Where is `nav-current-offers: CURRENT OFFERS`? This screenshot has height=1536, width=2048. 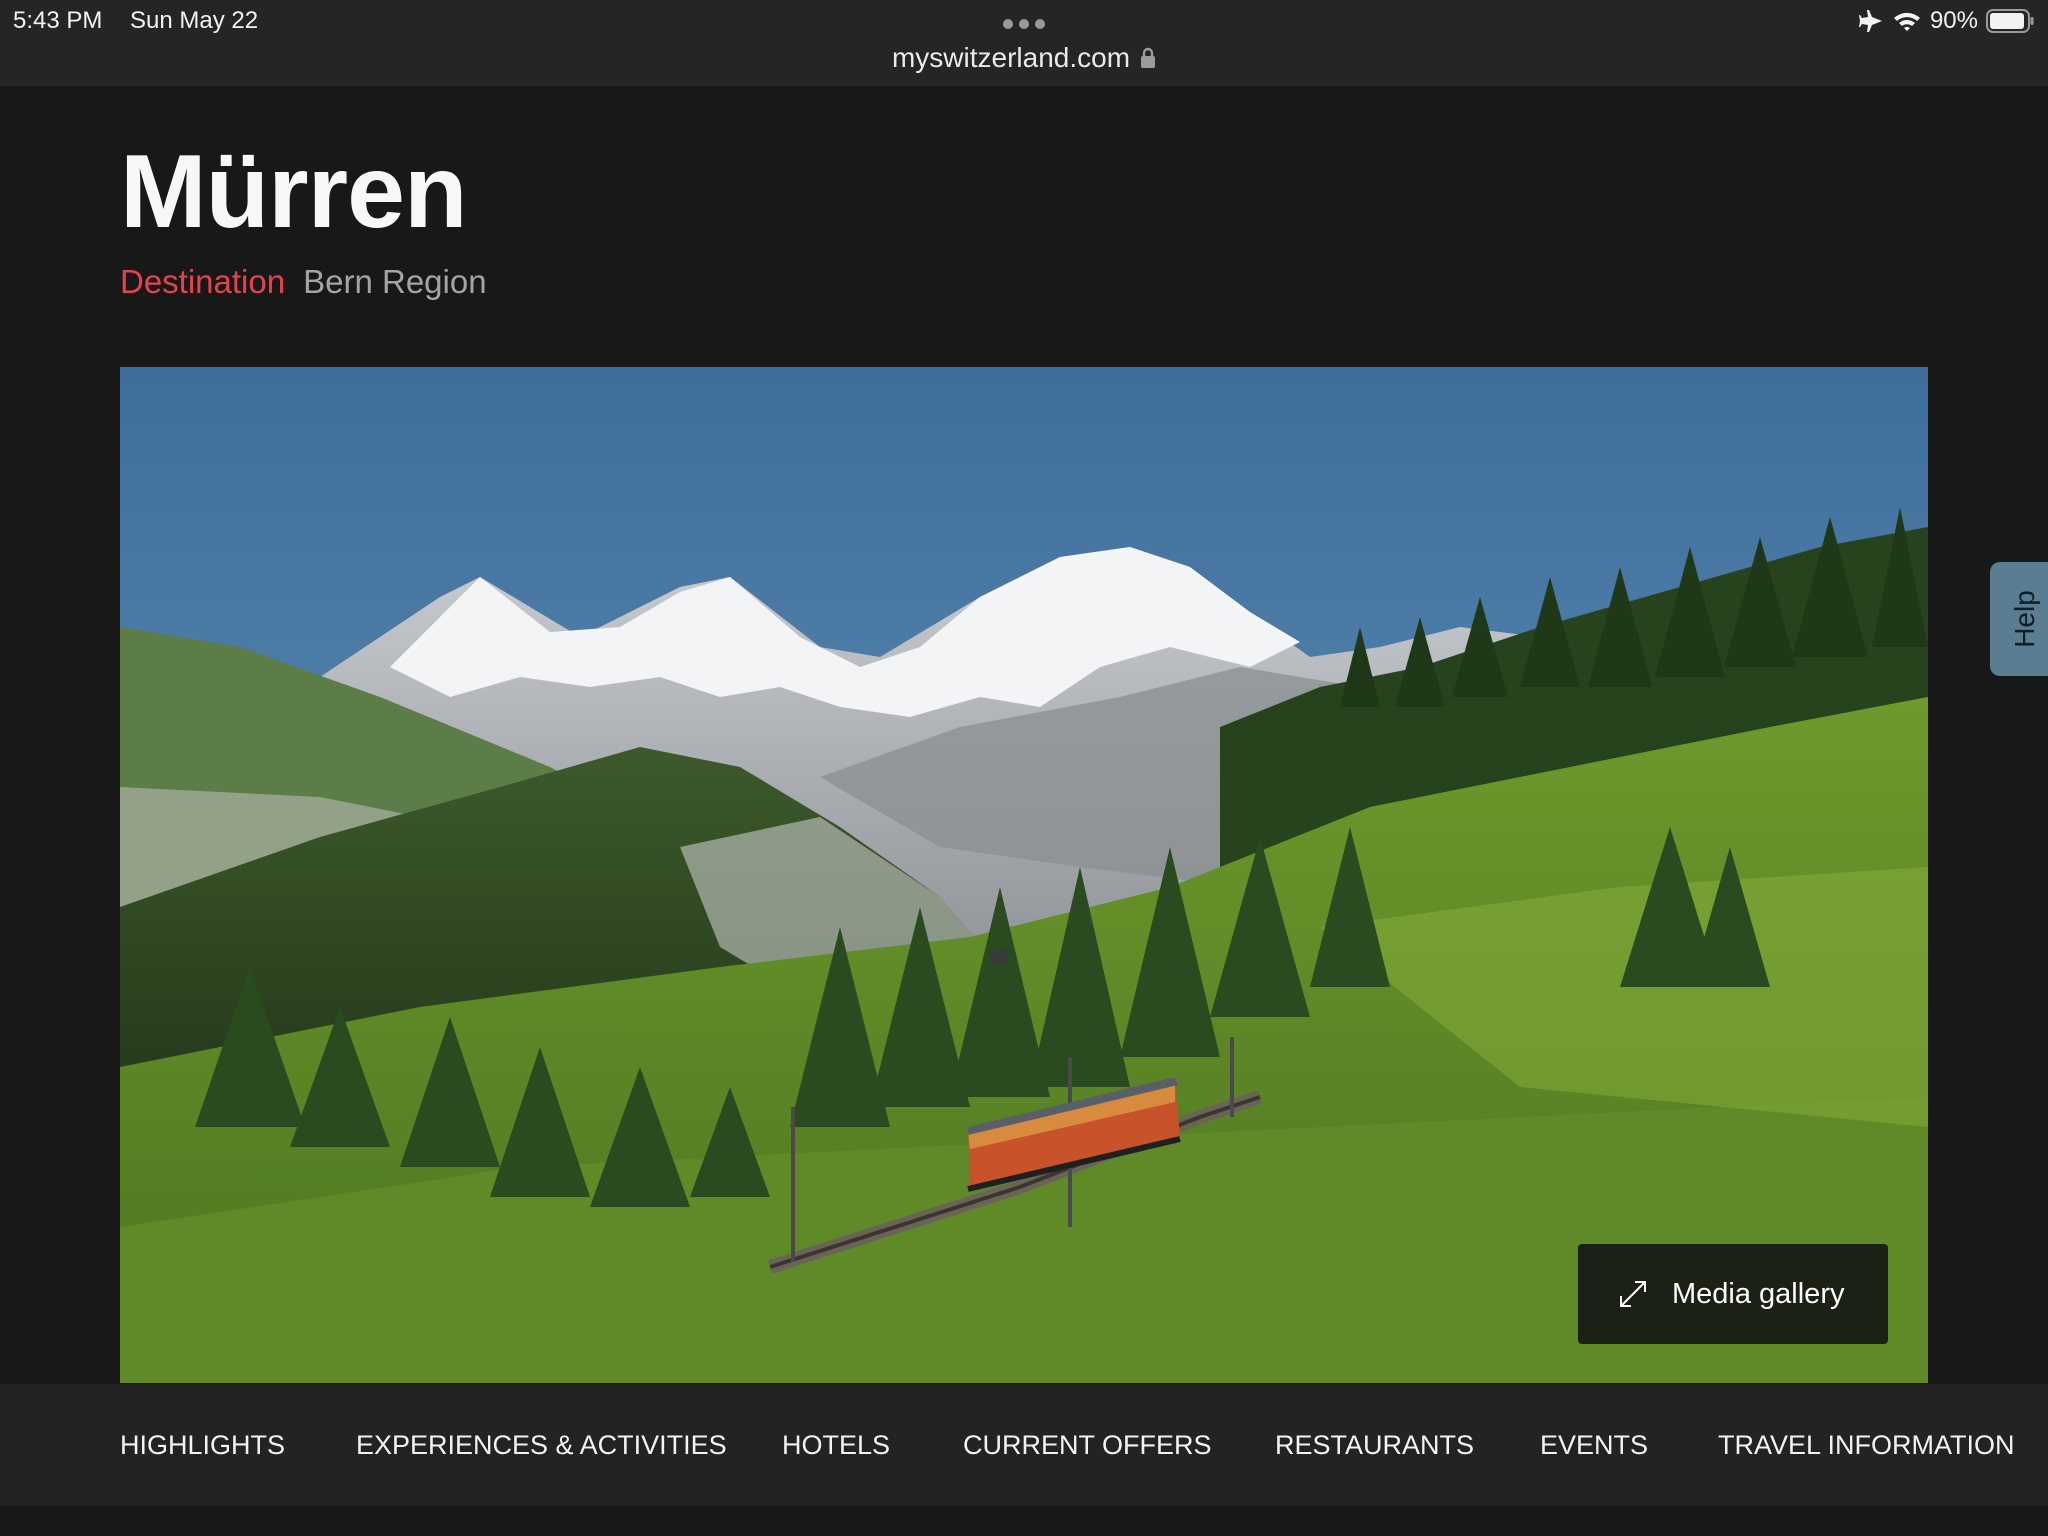 nav-current-offers: CURRENT OFFERS is located at coordinates (1087, 1445).